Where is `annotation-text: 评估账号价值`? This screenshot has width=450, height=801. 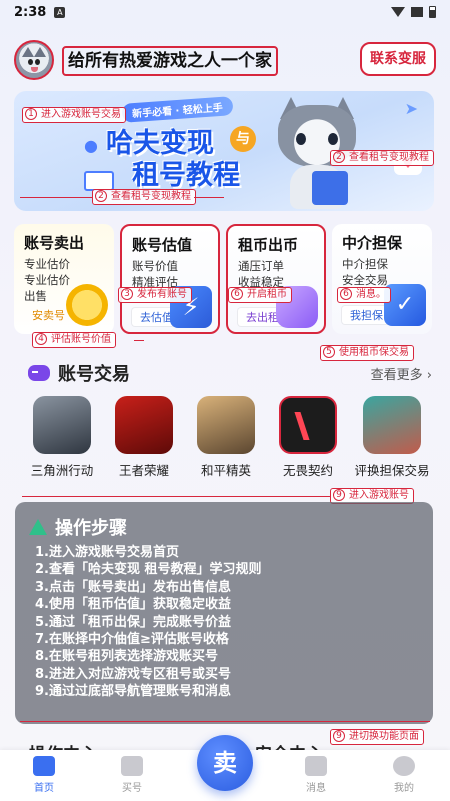 annotation-text: 评估账号价值 is located at coordinates (81, 339).